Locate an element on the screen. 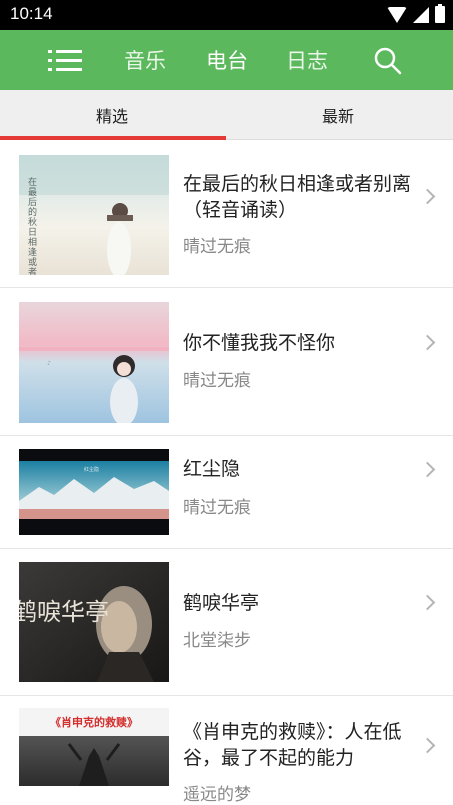  tab-latest: 最新 is located at coordinates (338, 115).